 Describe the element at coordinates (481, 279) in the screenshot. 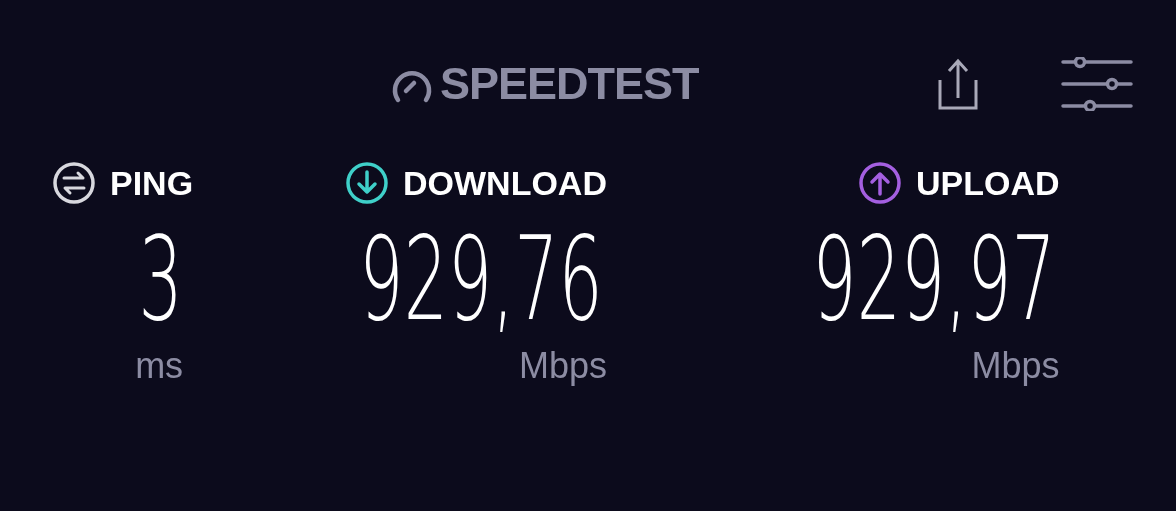

I see `metric-value: 929,76` at that location.